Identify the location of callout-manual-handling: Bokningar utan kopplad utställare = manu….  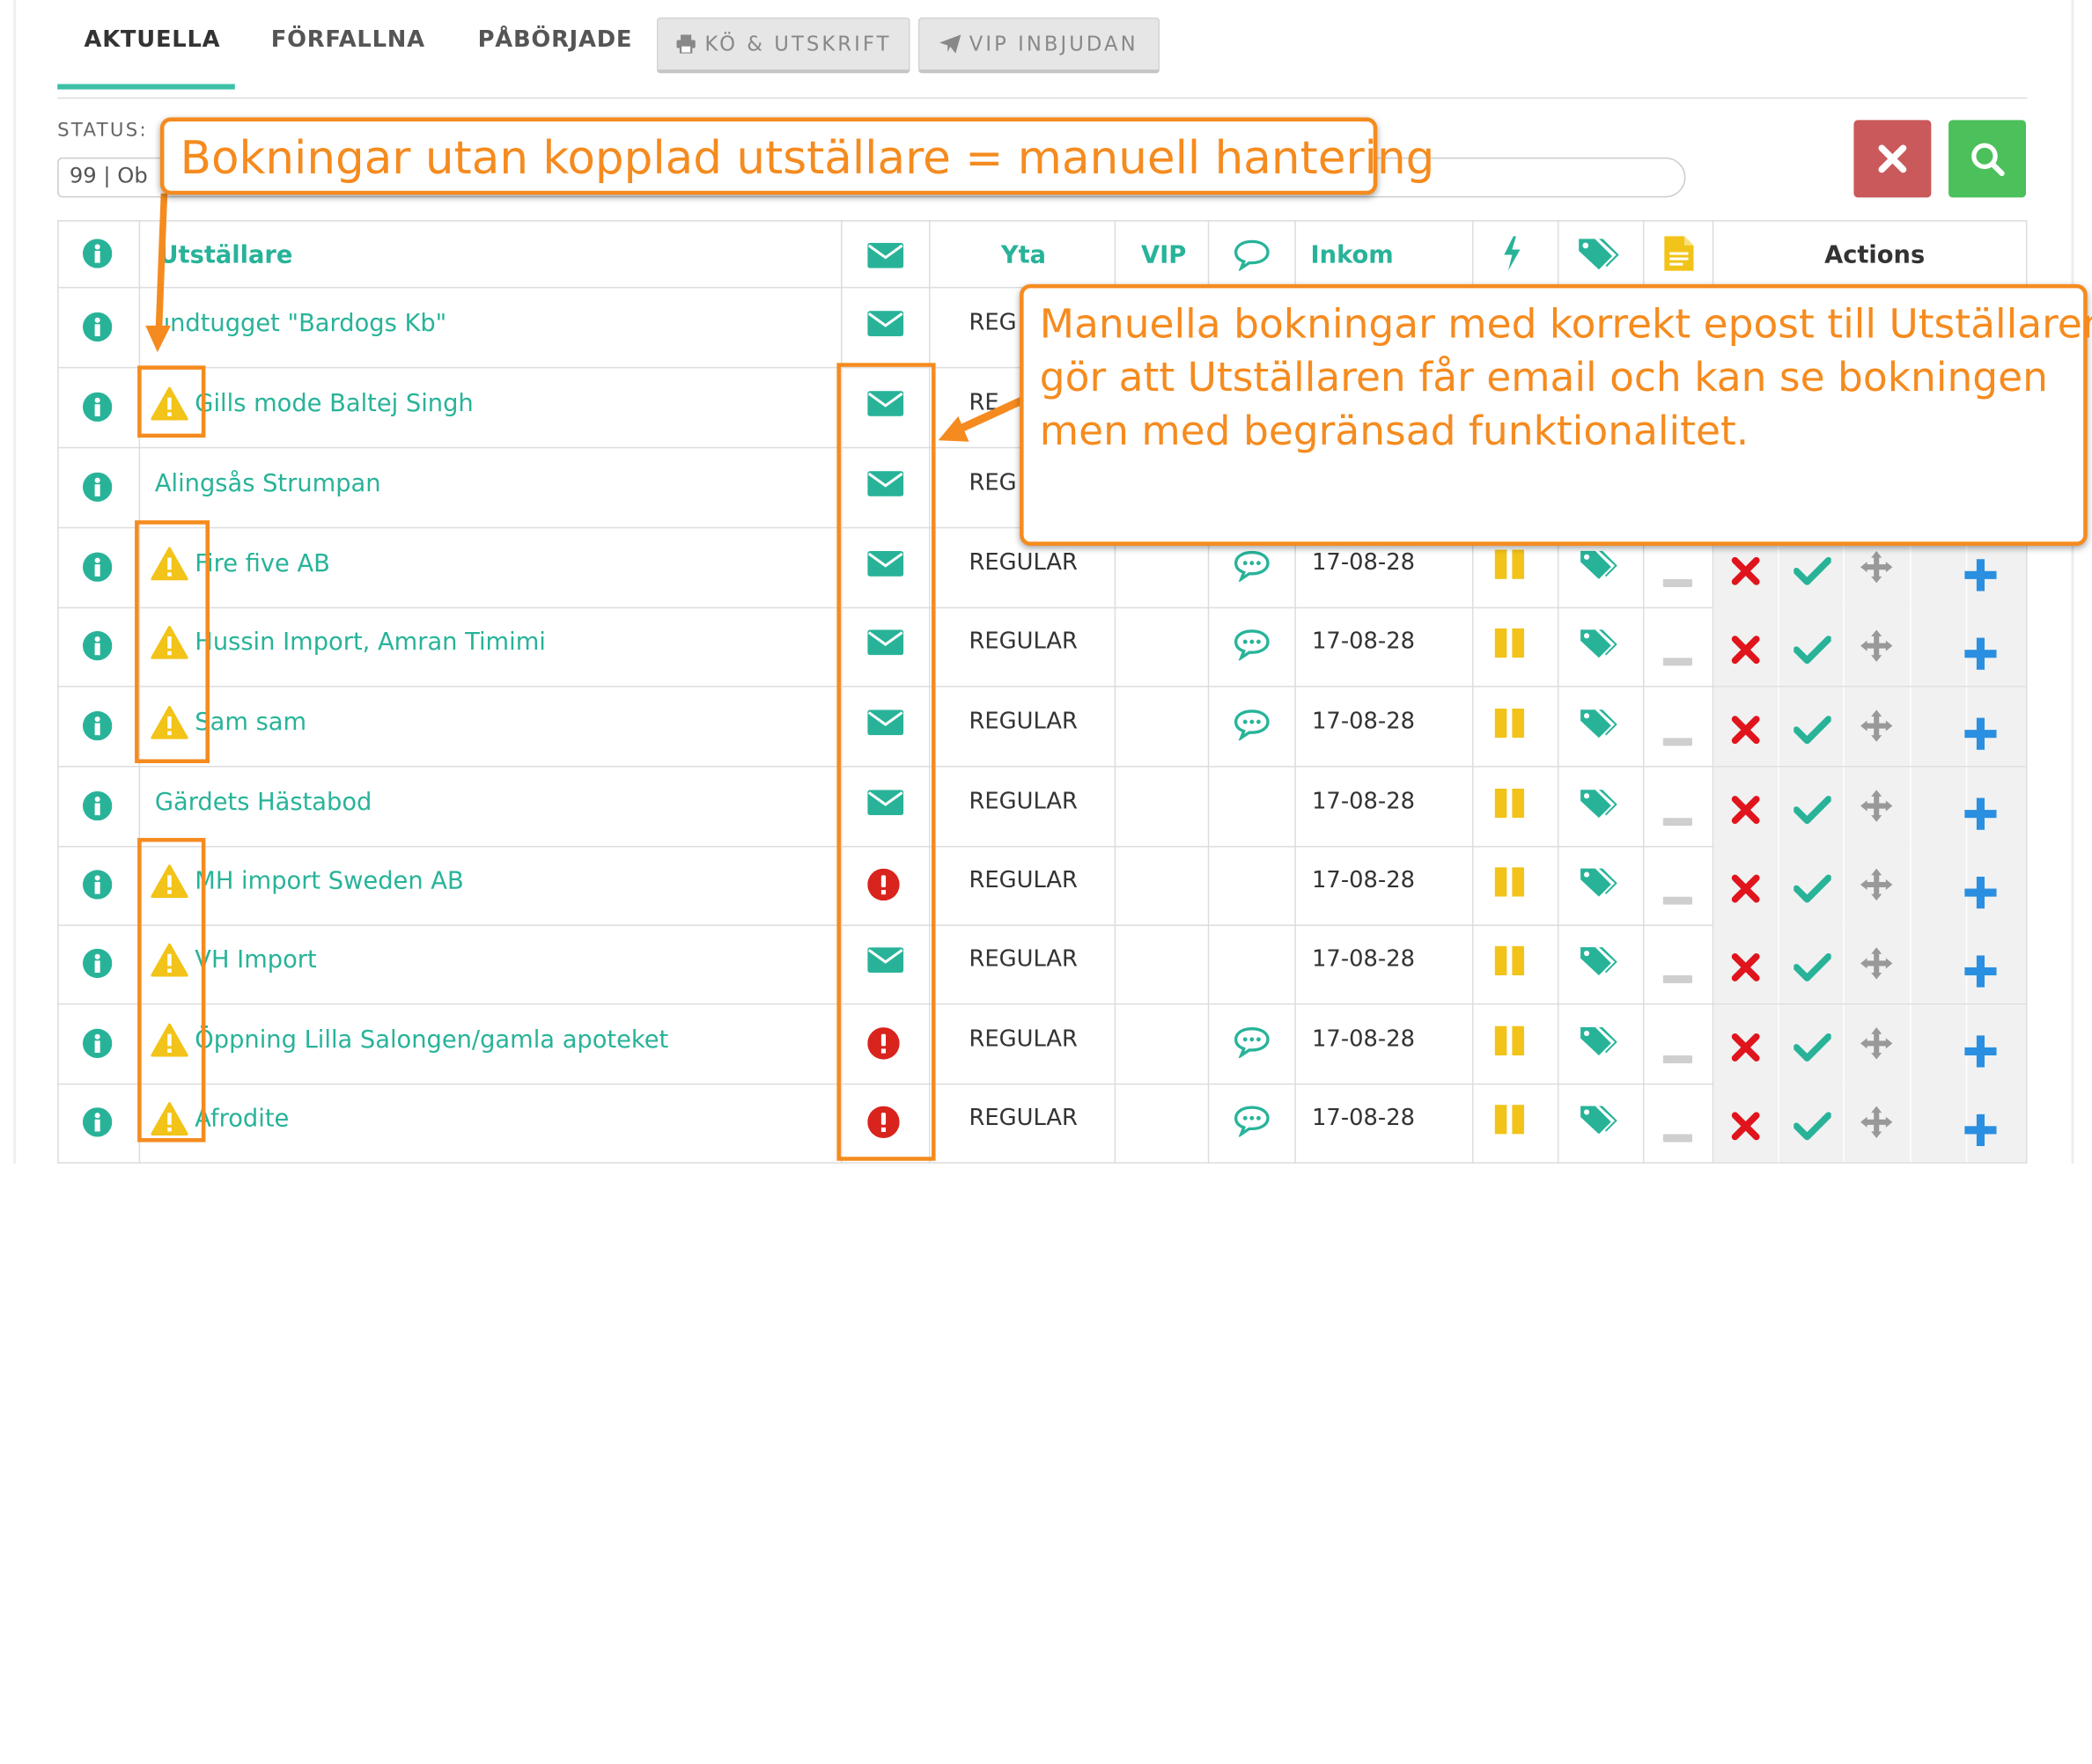
(796, 156).